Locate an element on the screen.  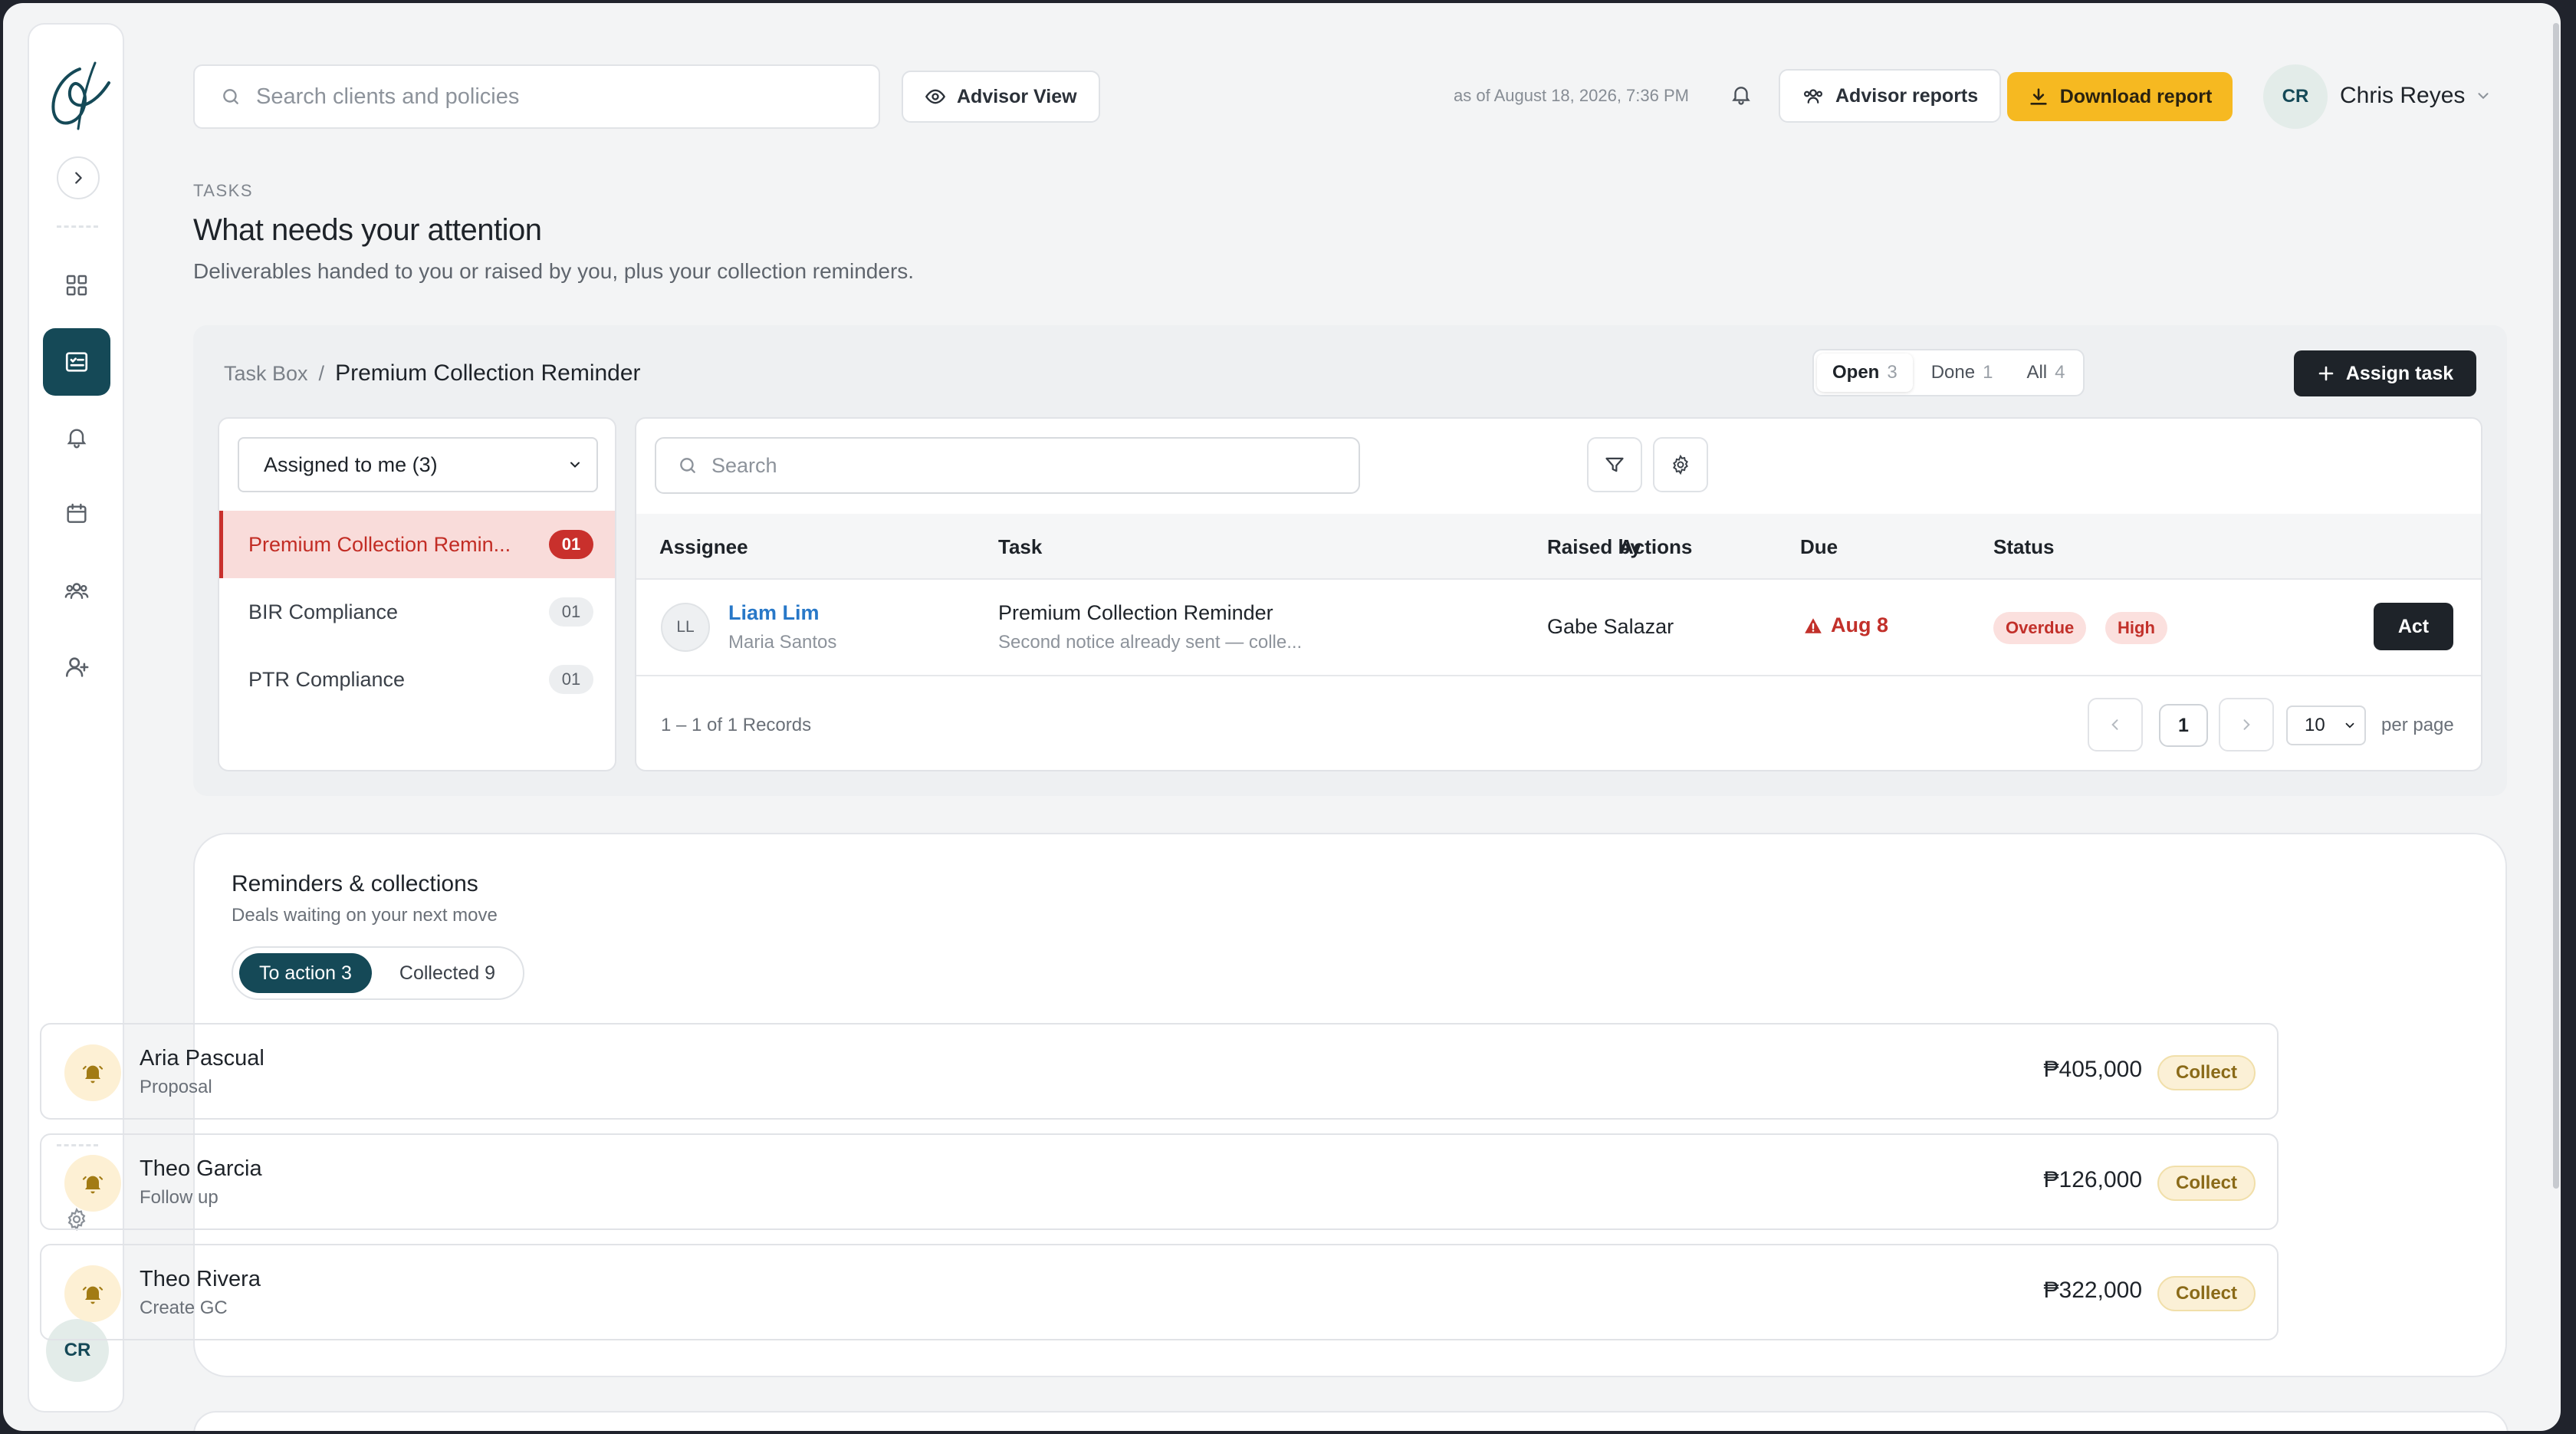
user-name: Chris Reyes is located at coordinates (2402, 96).